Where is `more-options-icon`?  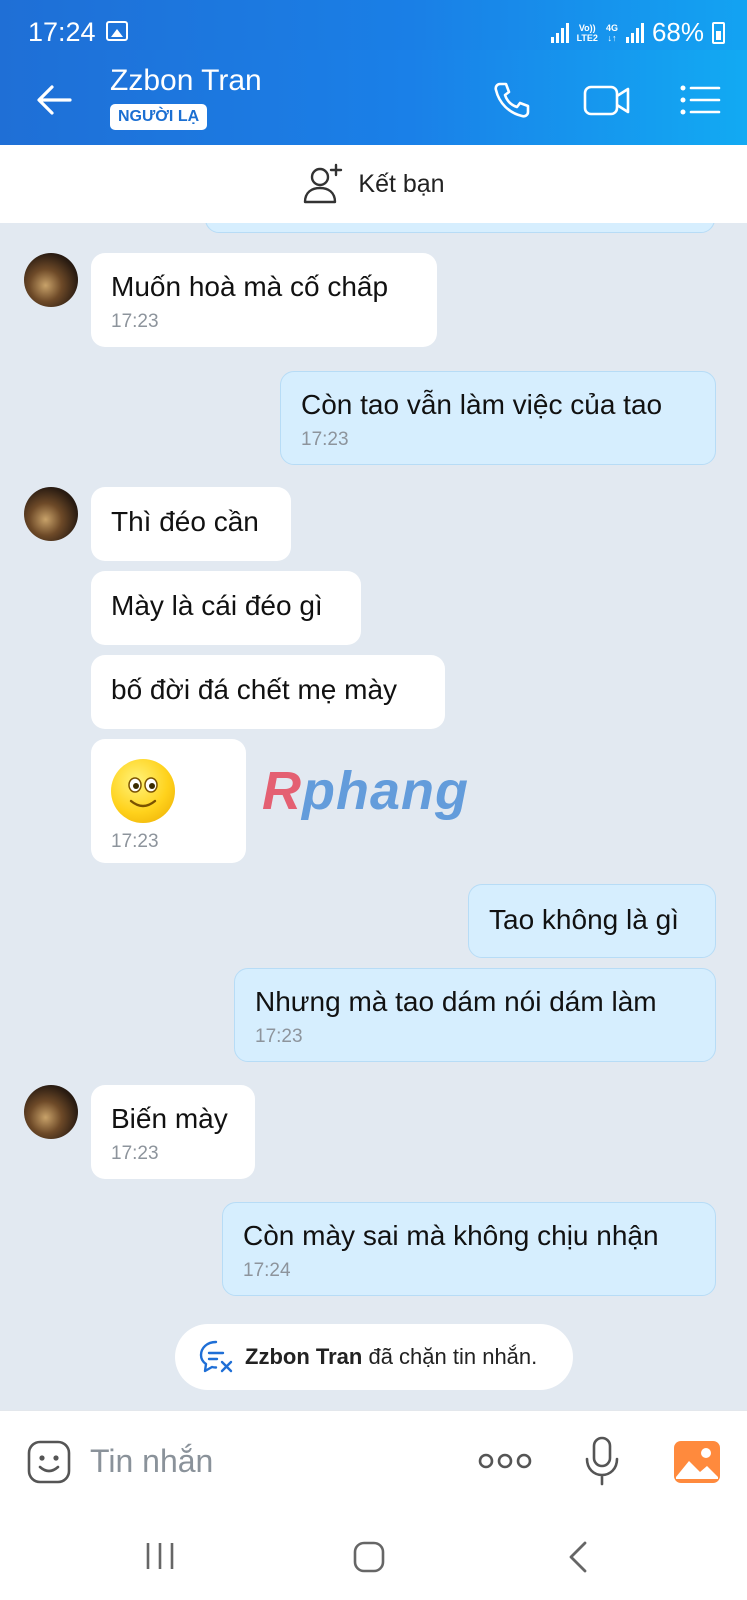 more-options-icon is located at coordinates (505, 1461).